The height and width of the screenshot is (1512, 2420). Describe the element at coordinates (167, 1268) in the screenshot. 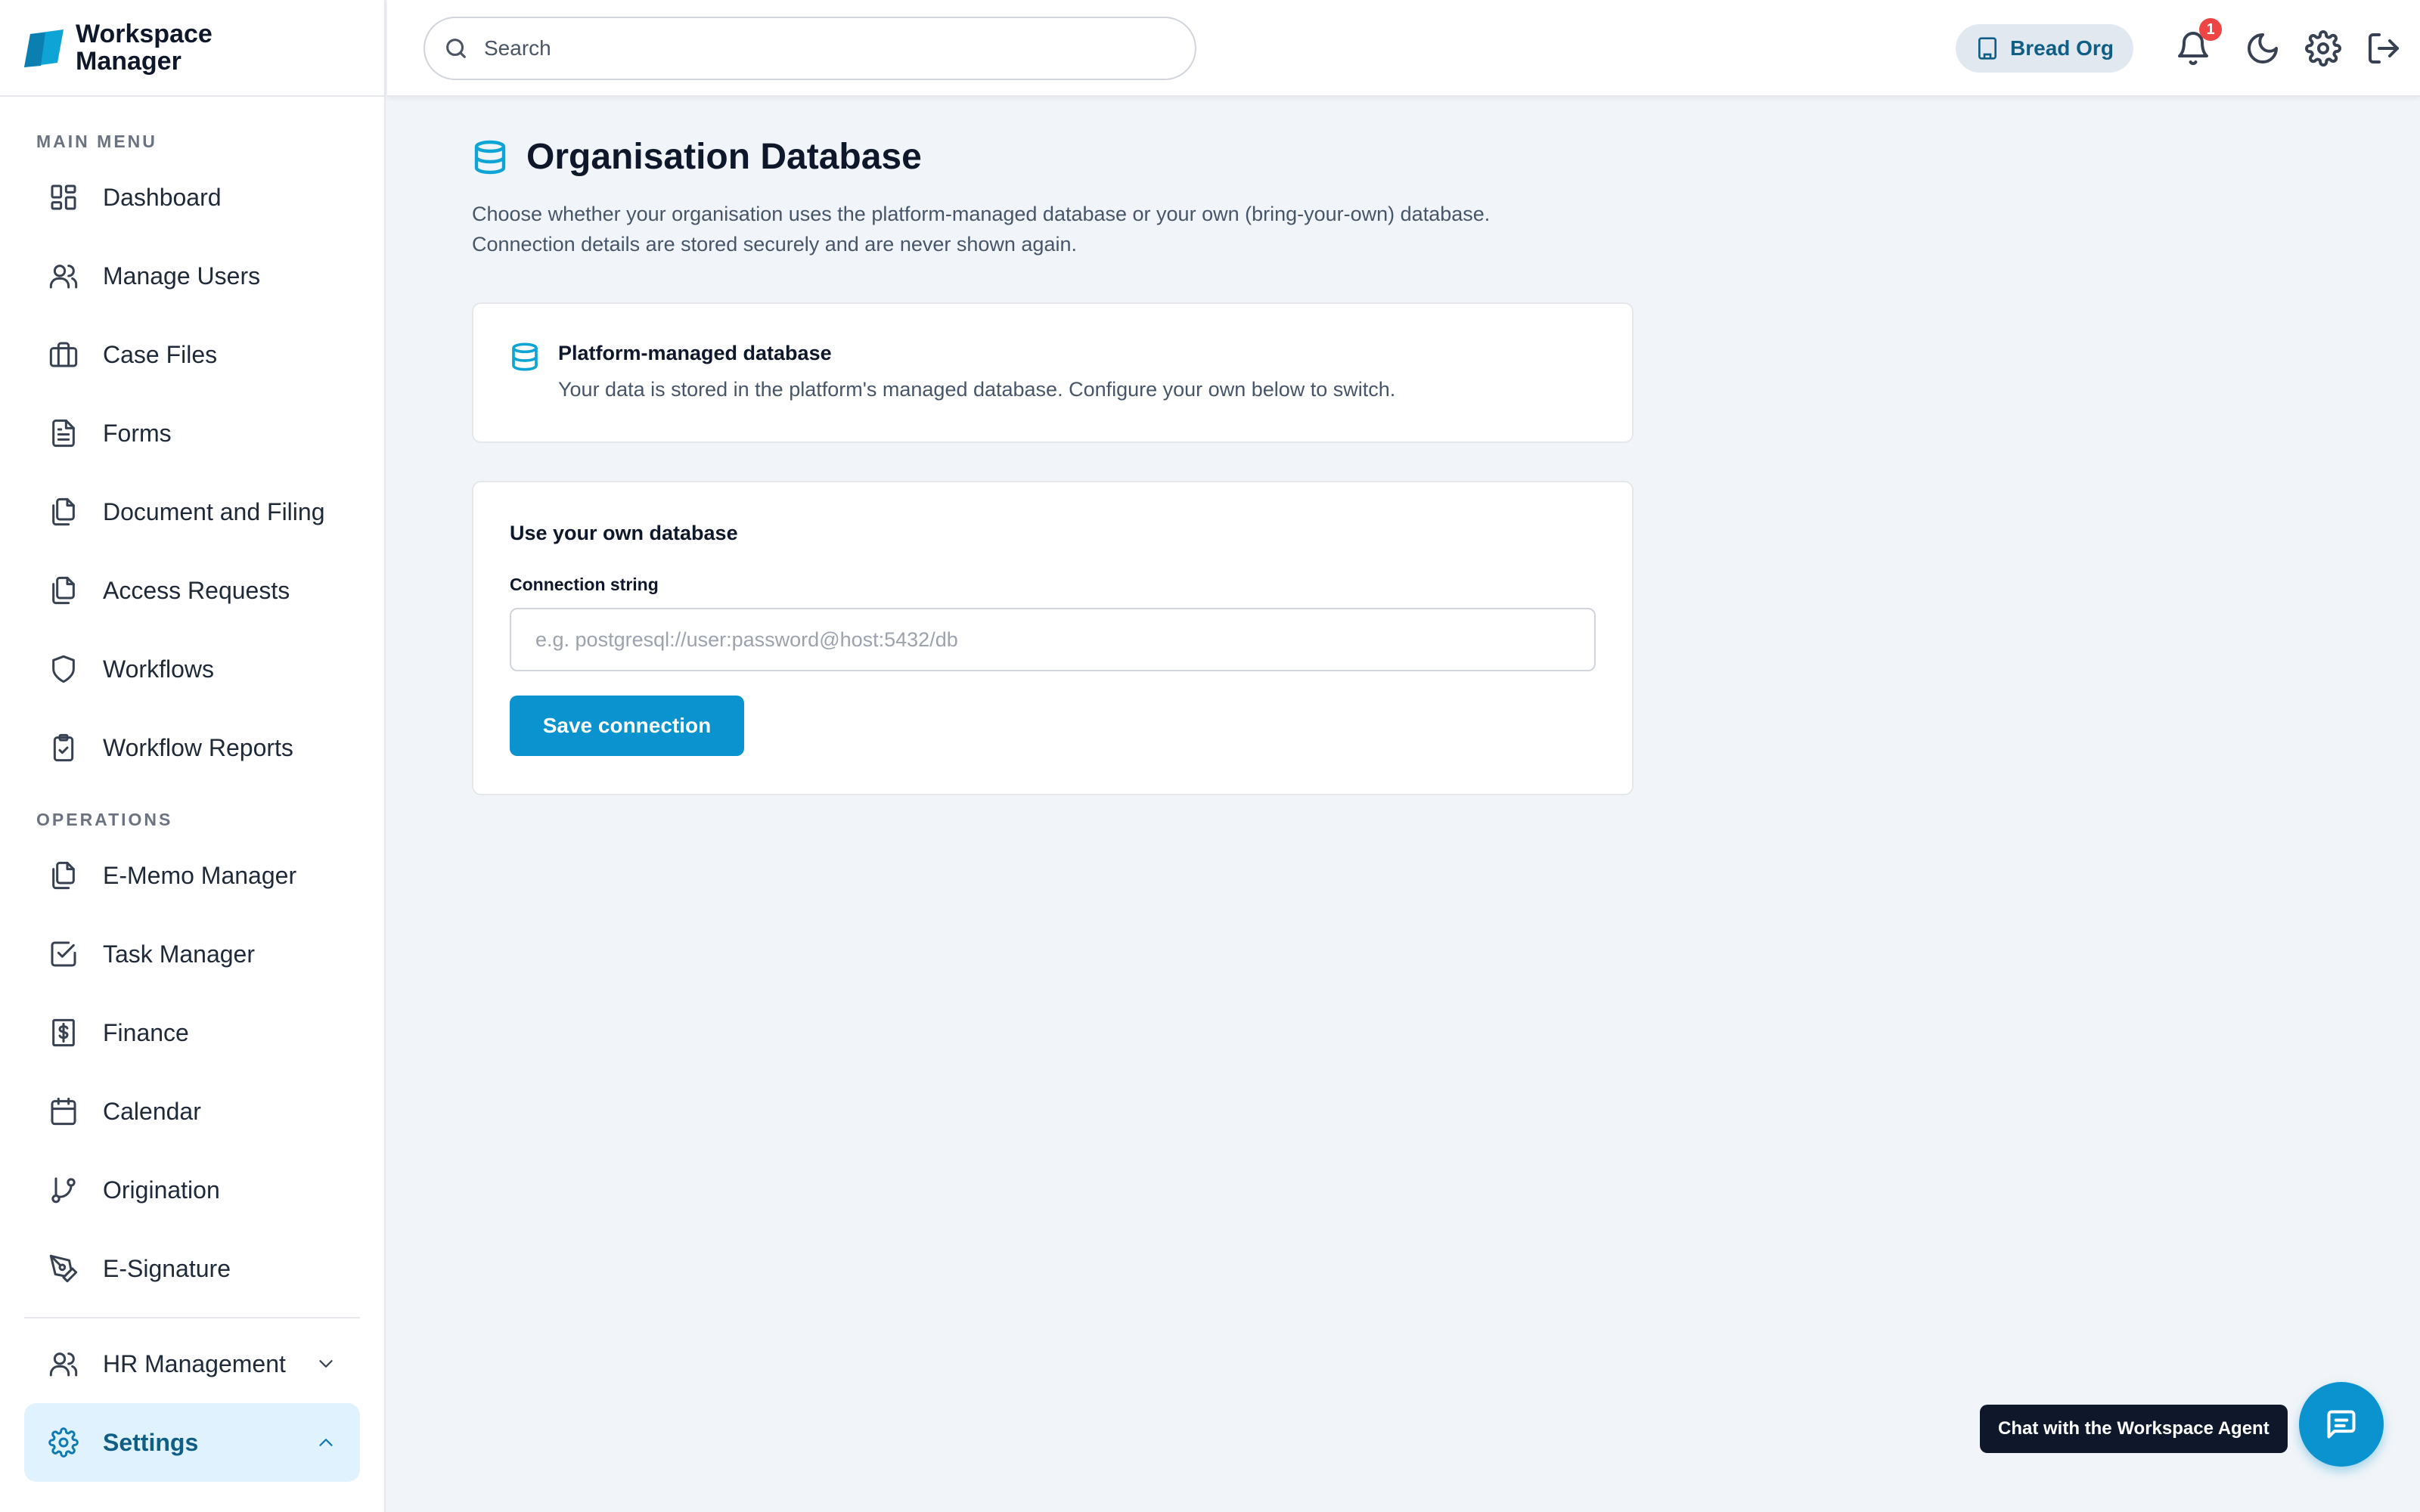

I see `sidebar-item-label: E-Signature` at that location.